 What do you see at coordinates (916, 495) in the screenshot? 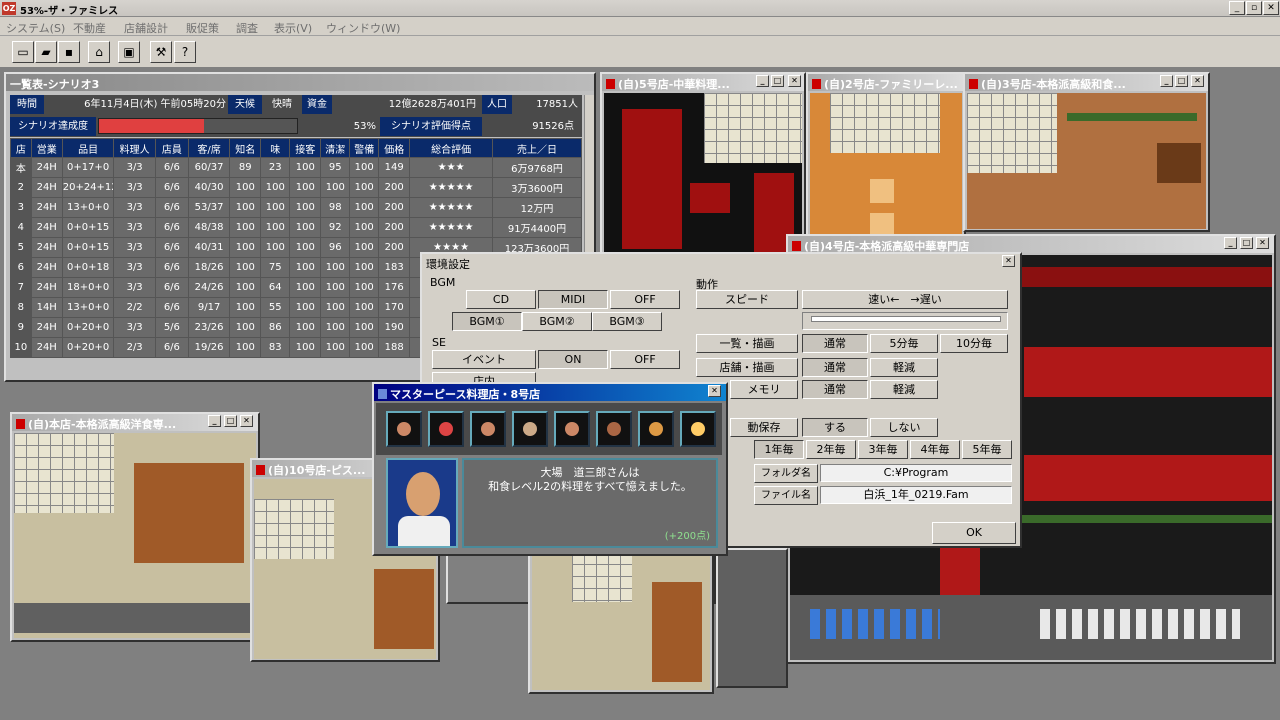
I see `file-field: 白浜_1年_0219.Fam` at bounding box center [916, 495].